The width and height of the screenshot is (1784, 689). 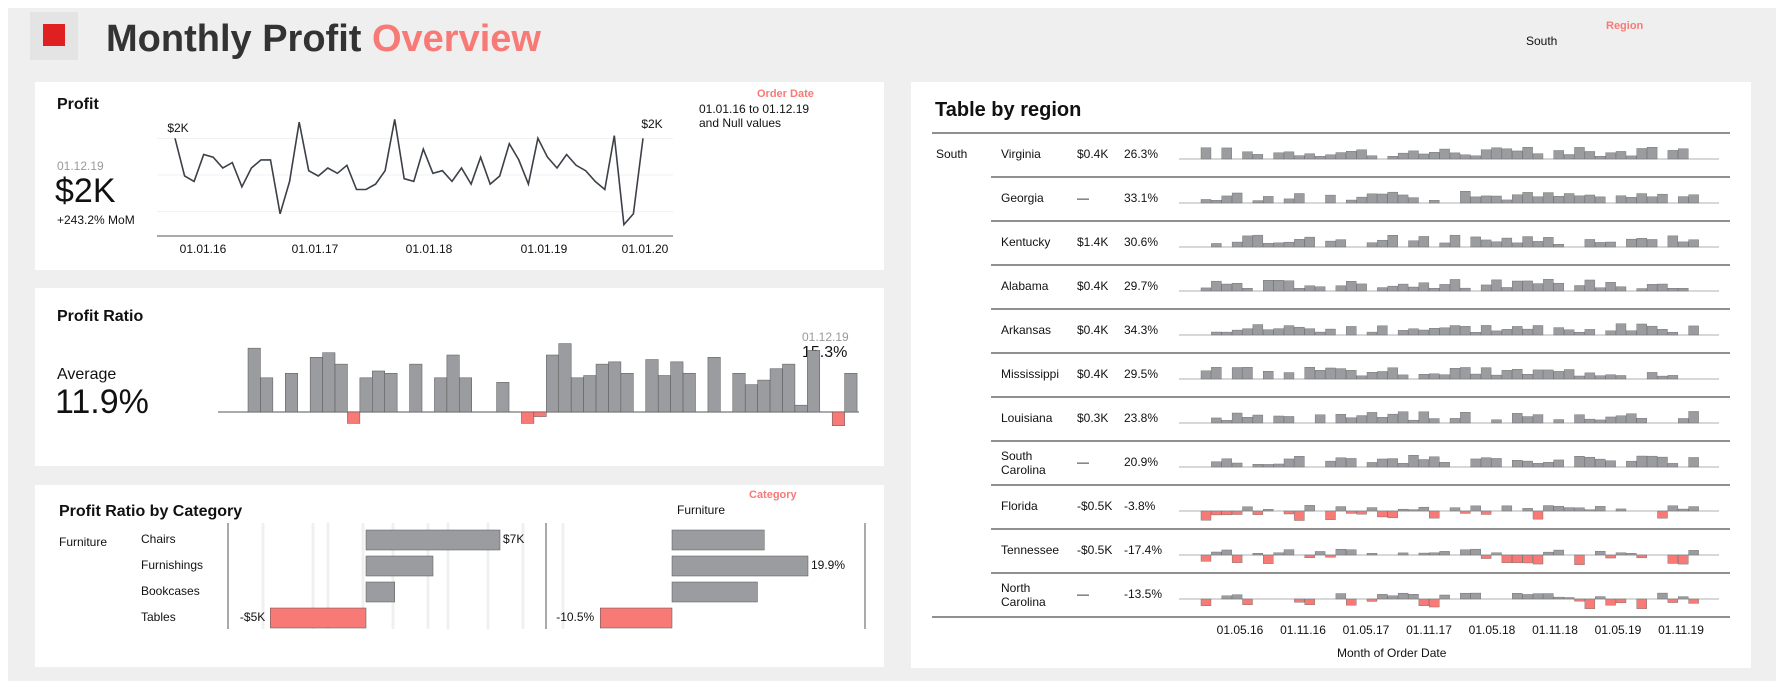 What do you see at coordinates (1019, 506) in the screenshot?
I see `state-cell: Florida` at bounding box center [1019, 506].